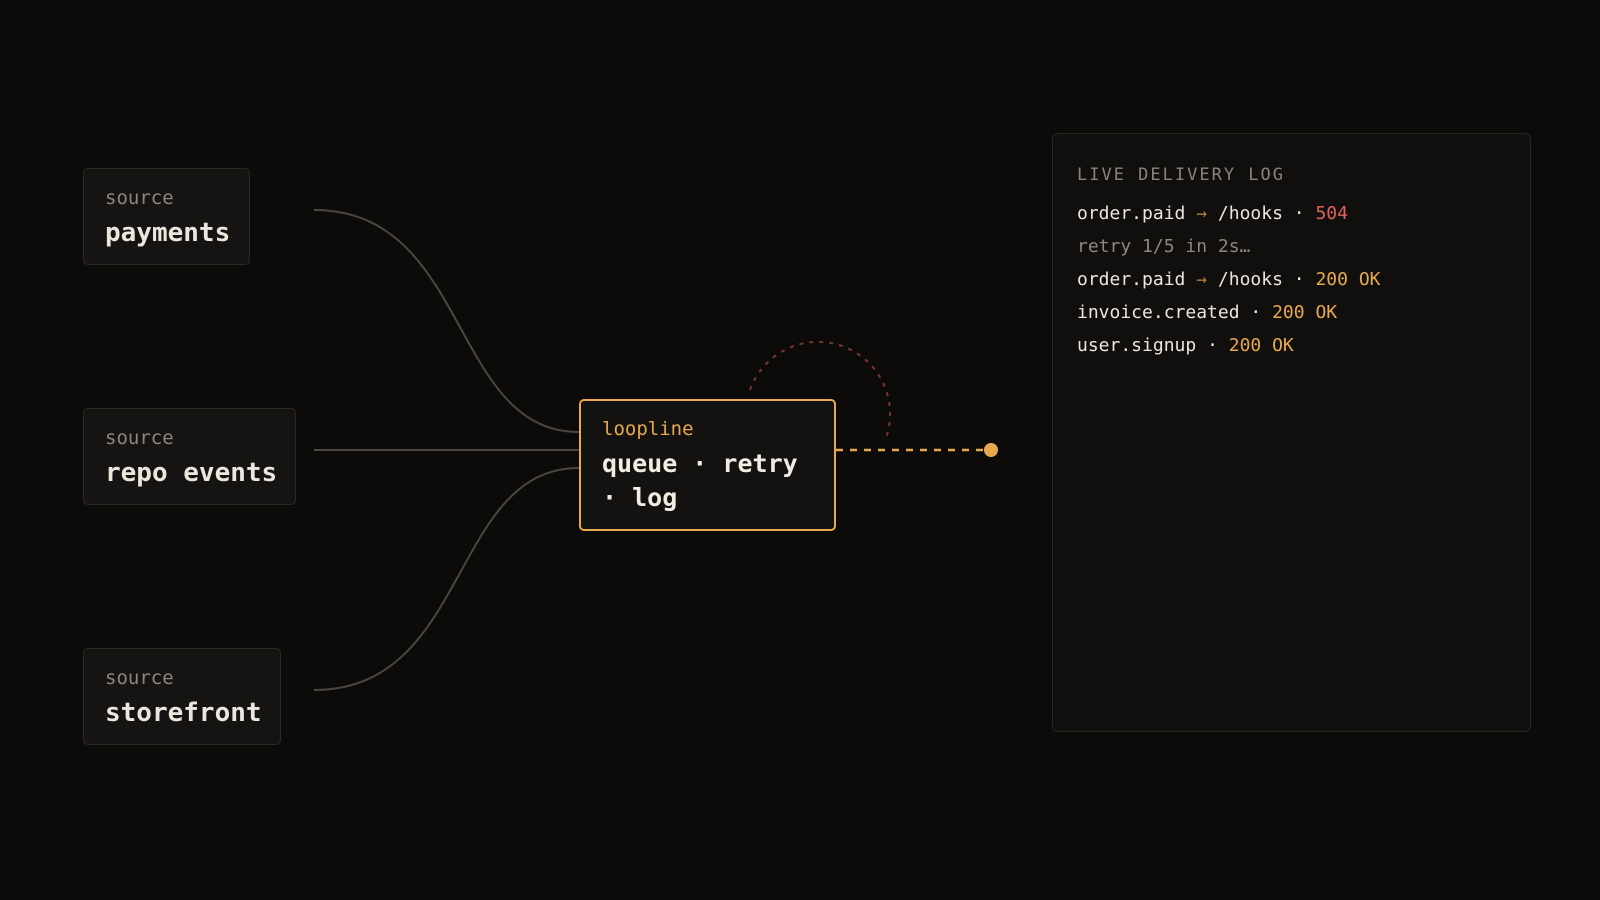 This screenshot has height=900, width=1600. What do you see at coordinates (446, 579) in the screenshot?
I see `wire-storefront` at bounding box center [446, 579].